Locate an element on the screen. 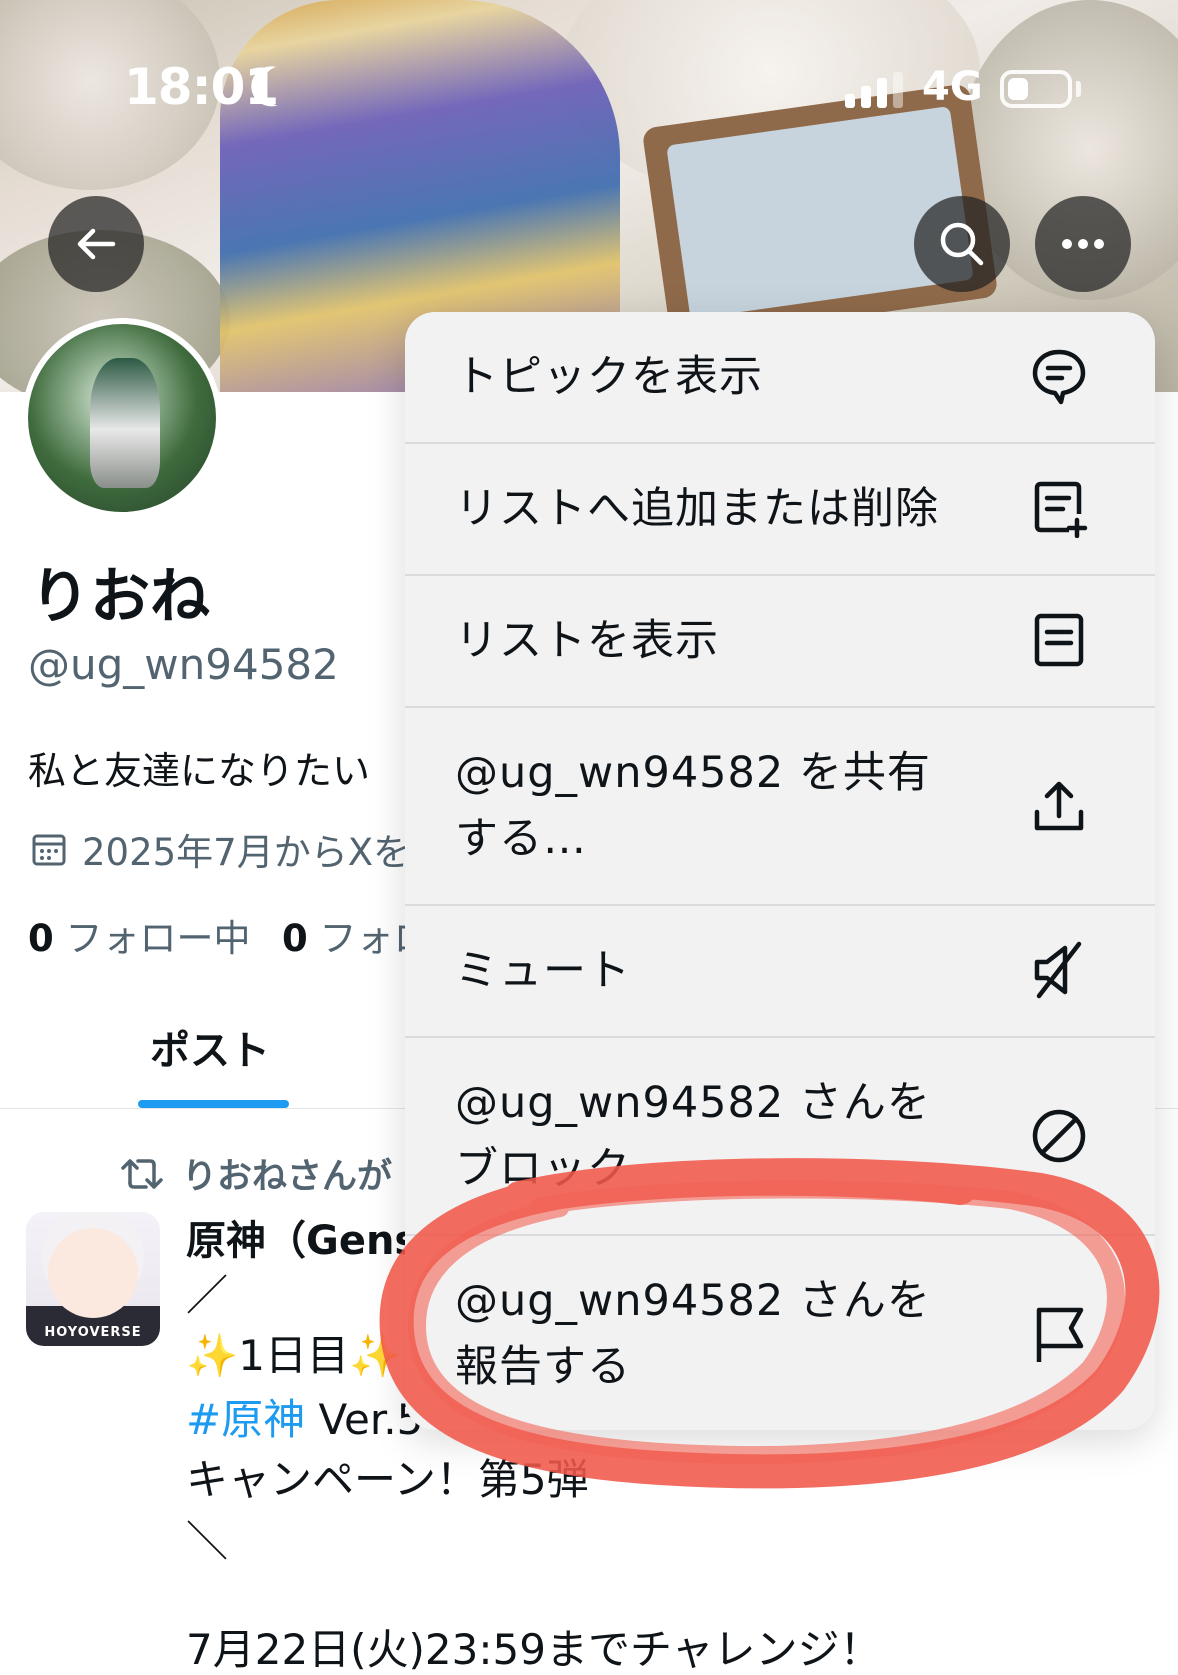 This screenshot has width=1178, height=1675. joined-text: 2025年7月からXを is located at coordinates (246, 852).